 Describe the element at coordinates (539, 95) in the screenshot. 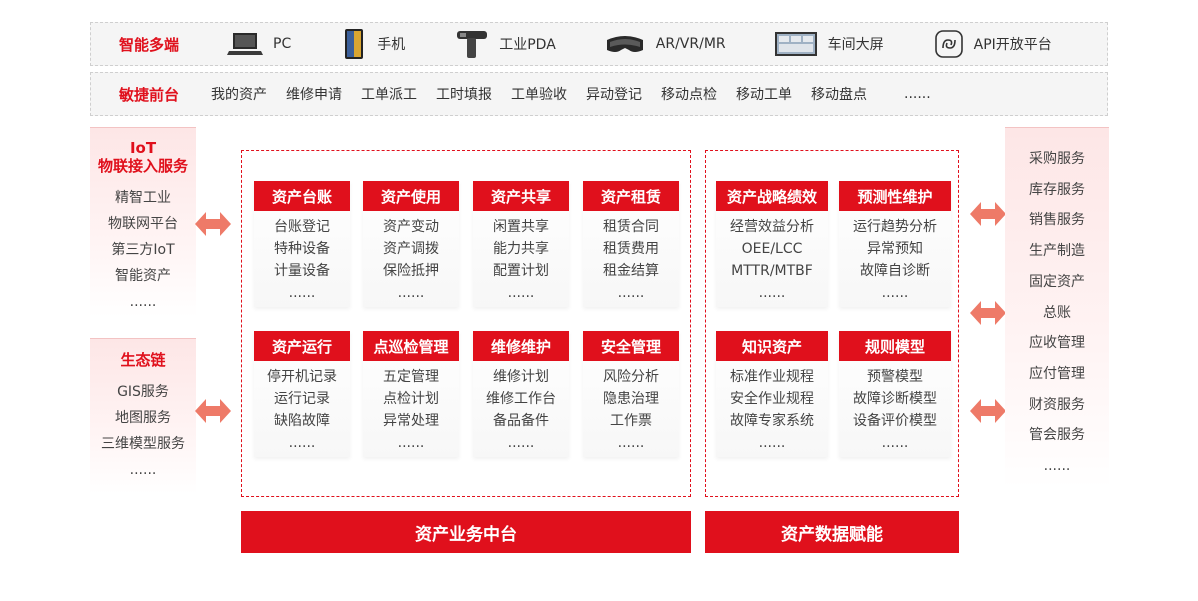

I see `frontend-item: 工单验收` at that location.